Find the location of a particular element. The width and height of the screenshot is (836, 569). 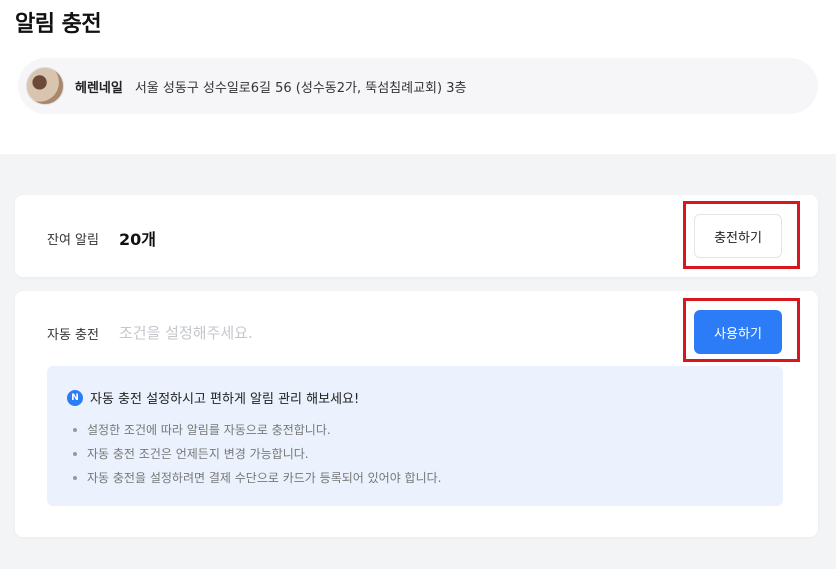

list-item-text: 자동 충전 조건은 언제든지 변경 가능합니다. is located at coordinates (198, 454).